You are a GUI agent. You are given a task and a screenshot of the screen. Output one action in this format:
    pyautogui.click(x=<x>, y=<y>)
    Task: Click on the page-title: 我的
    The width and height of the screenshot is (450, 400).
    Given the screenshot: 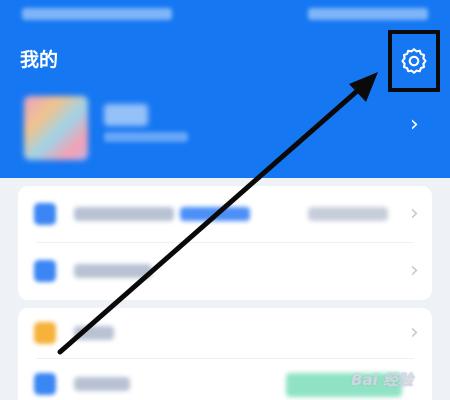 What is the action you would take?
    pyautogui.click(x=39, y=60)
    